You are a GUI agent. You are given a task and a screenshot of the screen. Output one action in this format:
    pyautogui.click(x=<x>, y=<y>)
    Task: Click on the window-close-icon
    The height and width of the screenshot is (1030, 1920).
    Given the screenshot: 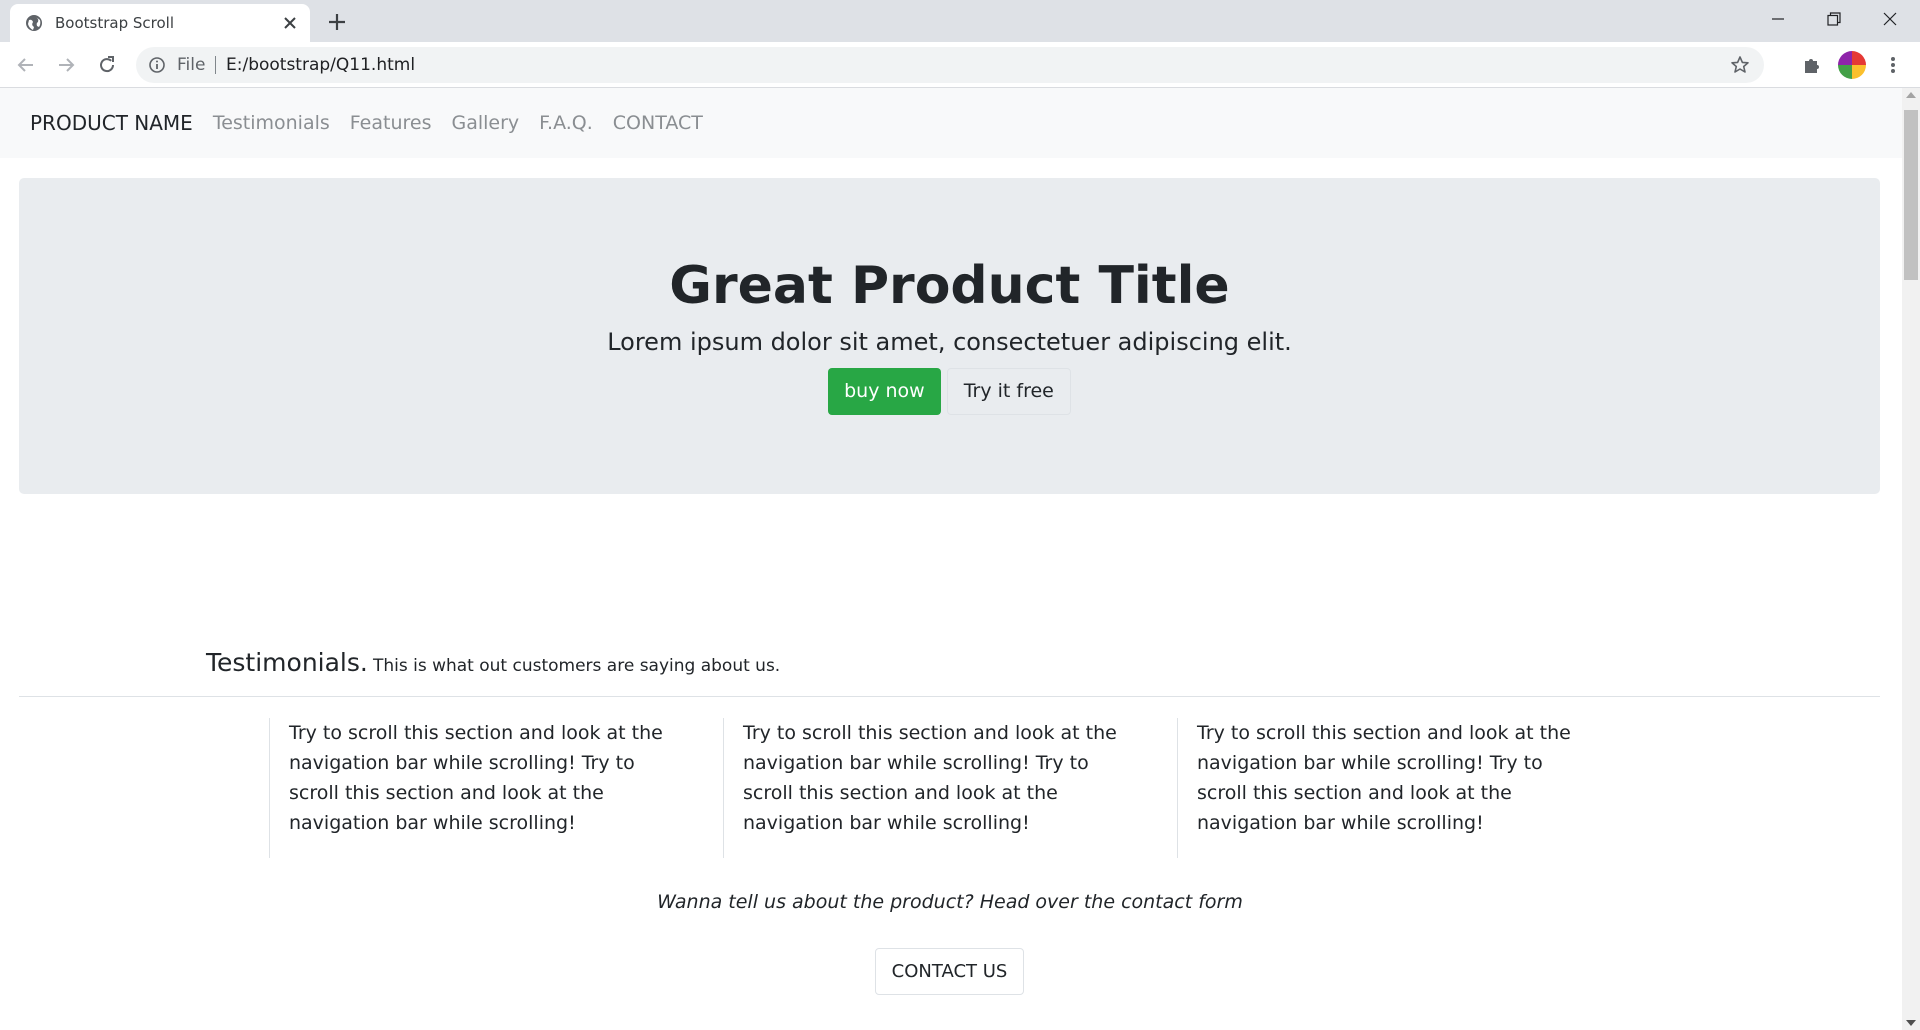 What is the action you would take?
    pyautogui.click(x=1890, y=19)
    